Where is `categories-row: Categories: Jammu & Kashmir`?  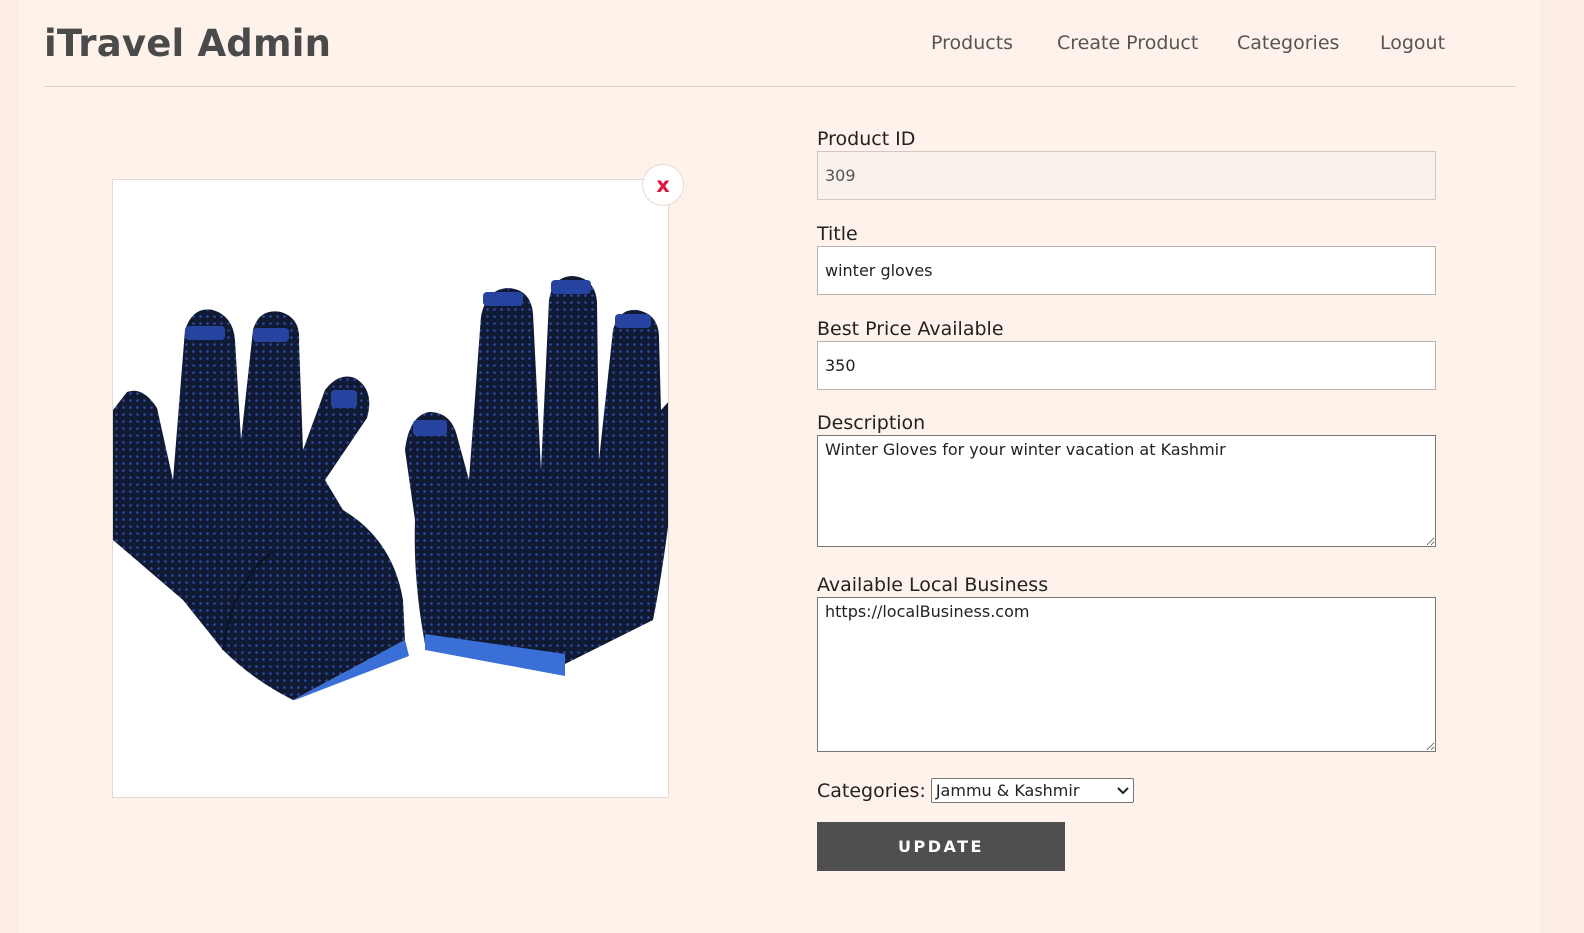
categories-row: Categories: Jammu & Kashmir is located at coordinates (975, 790).